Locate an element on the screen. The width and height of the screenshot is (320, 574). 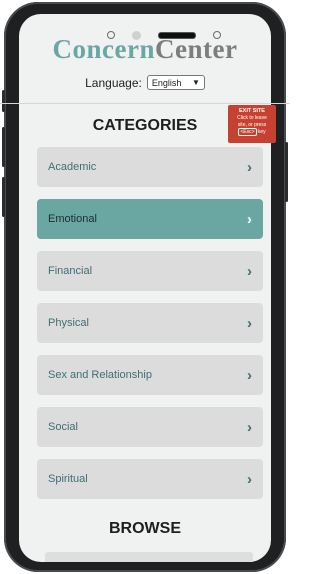
category-physical: Physical › is located at coordinates (150, 323).